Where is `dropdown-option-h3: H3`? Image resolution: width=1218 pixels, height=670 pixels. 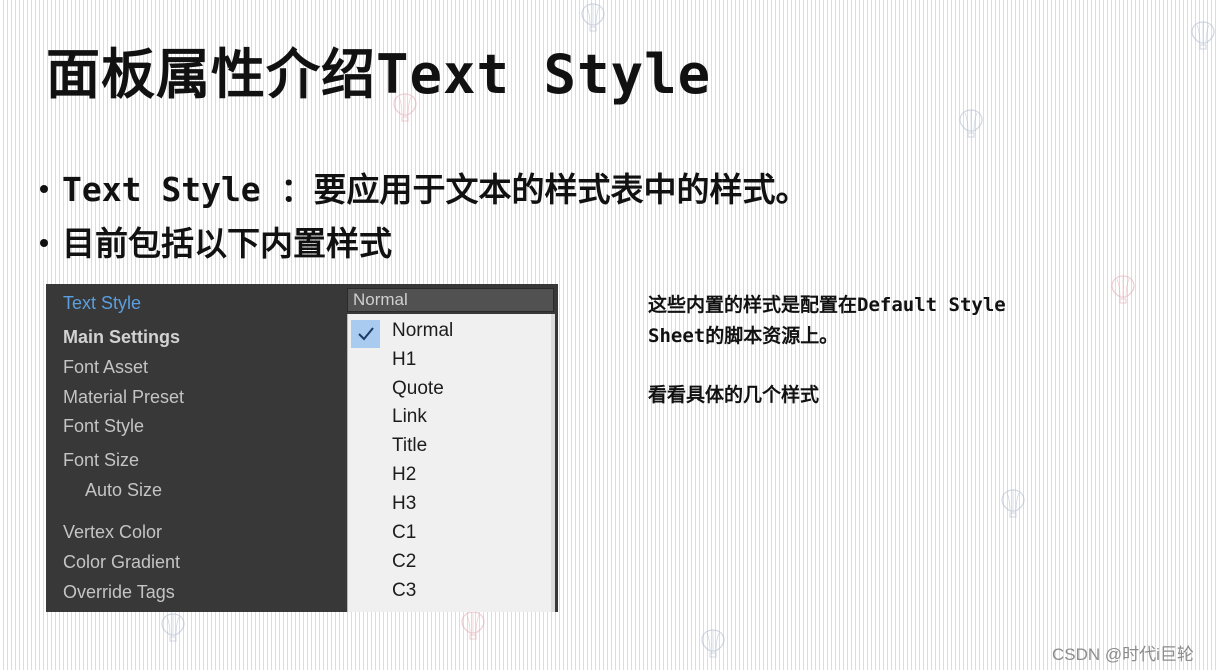 dropdown-option-h3: H3 is located at coordinates (449, 504).